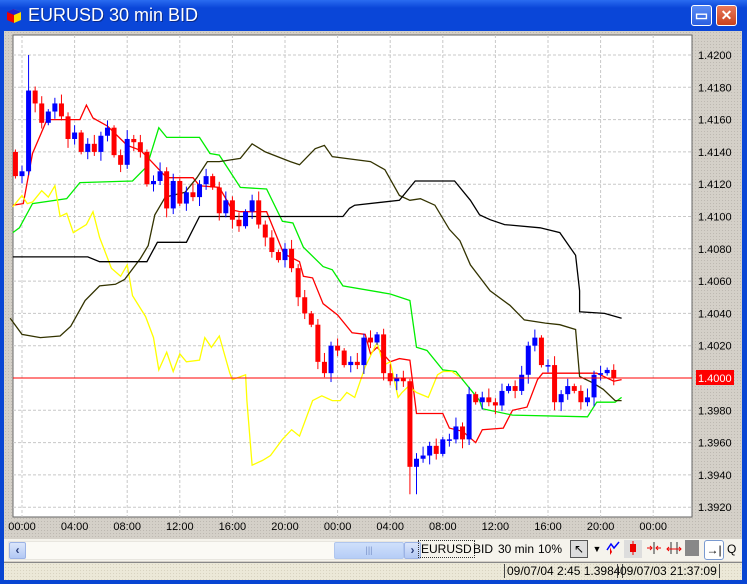 This screenshot has height=584, width=747. Describe the element at coordinates (516, 549) in the screenshot. I see `period-label: 30 min` at that location.